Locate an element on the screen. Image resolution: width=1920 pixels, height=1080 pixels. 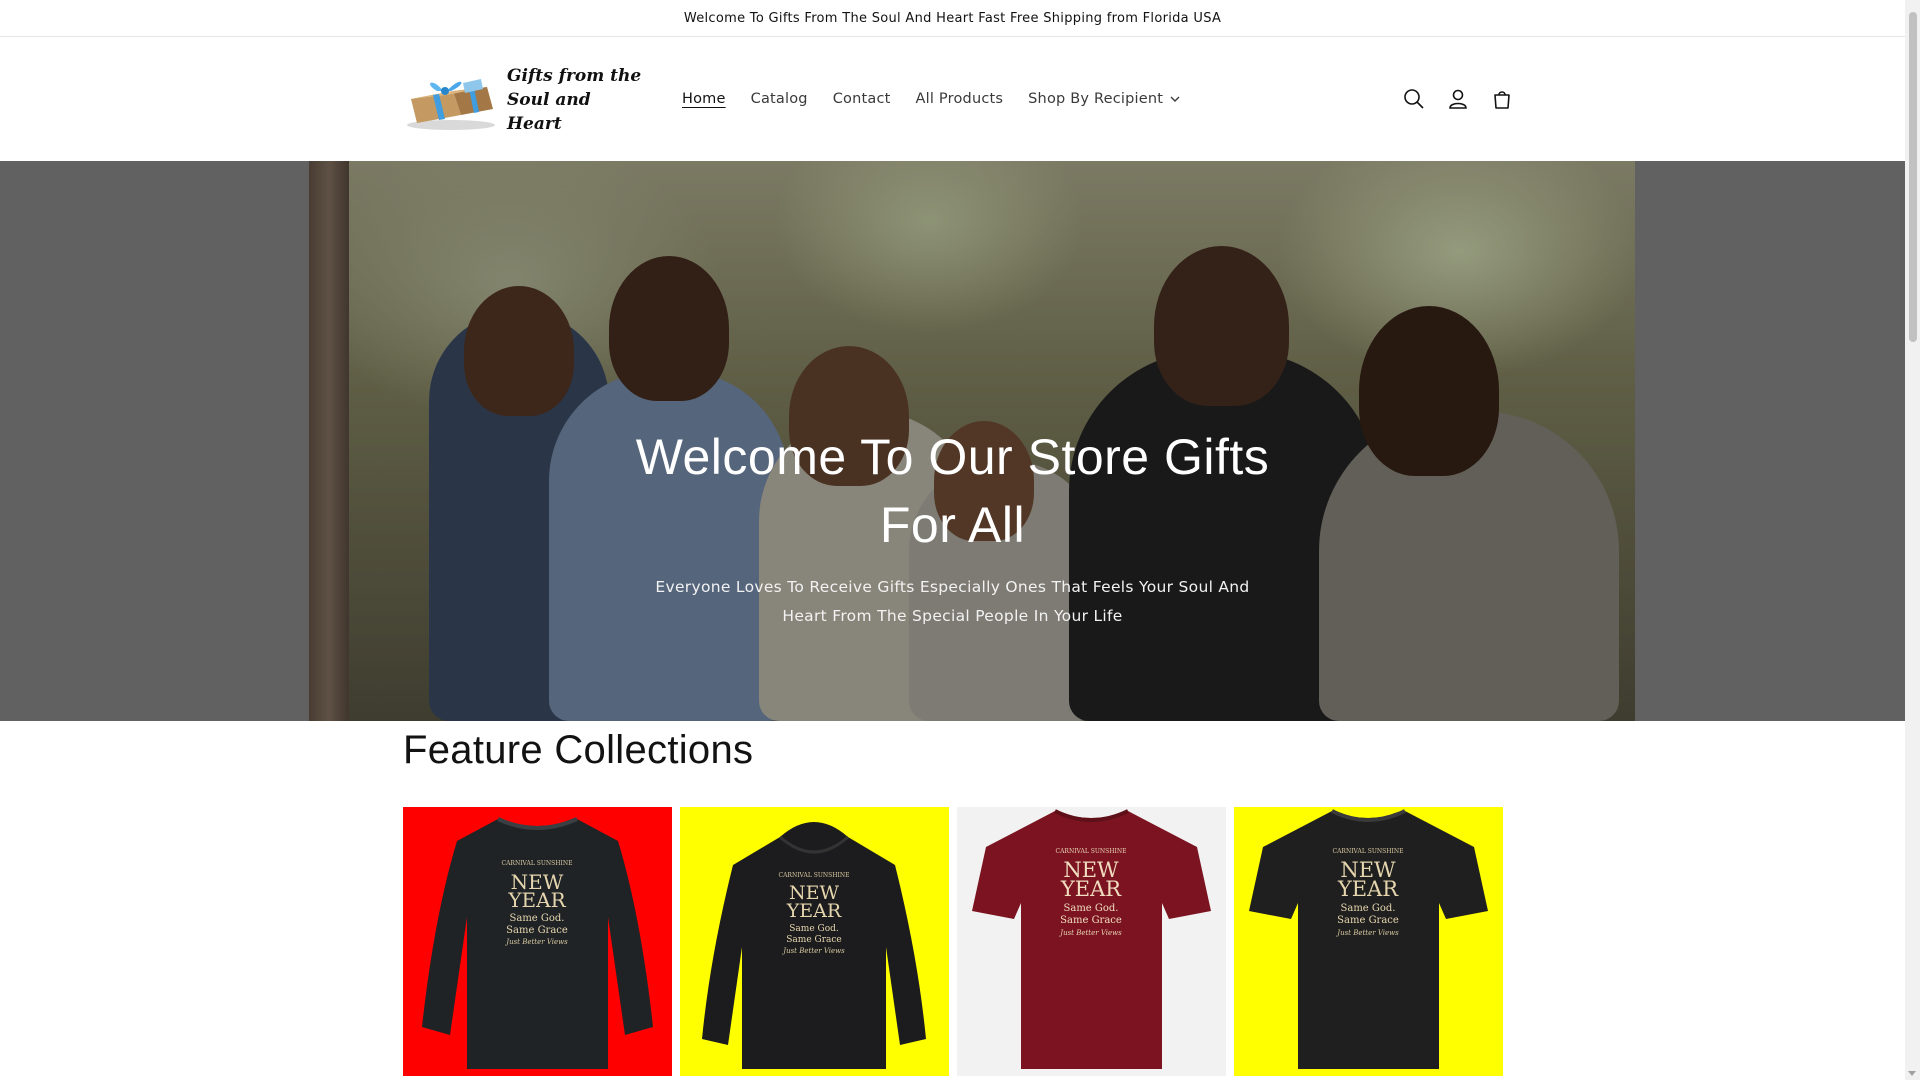
store-logo: Gifts from the Soul and Heart is located at coordinates (525, 100).